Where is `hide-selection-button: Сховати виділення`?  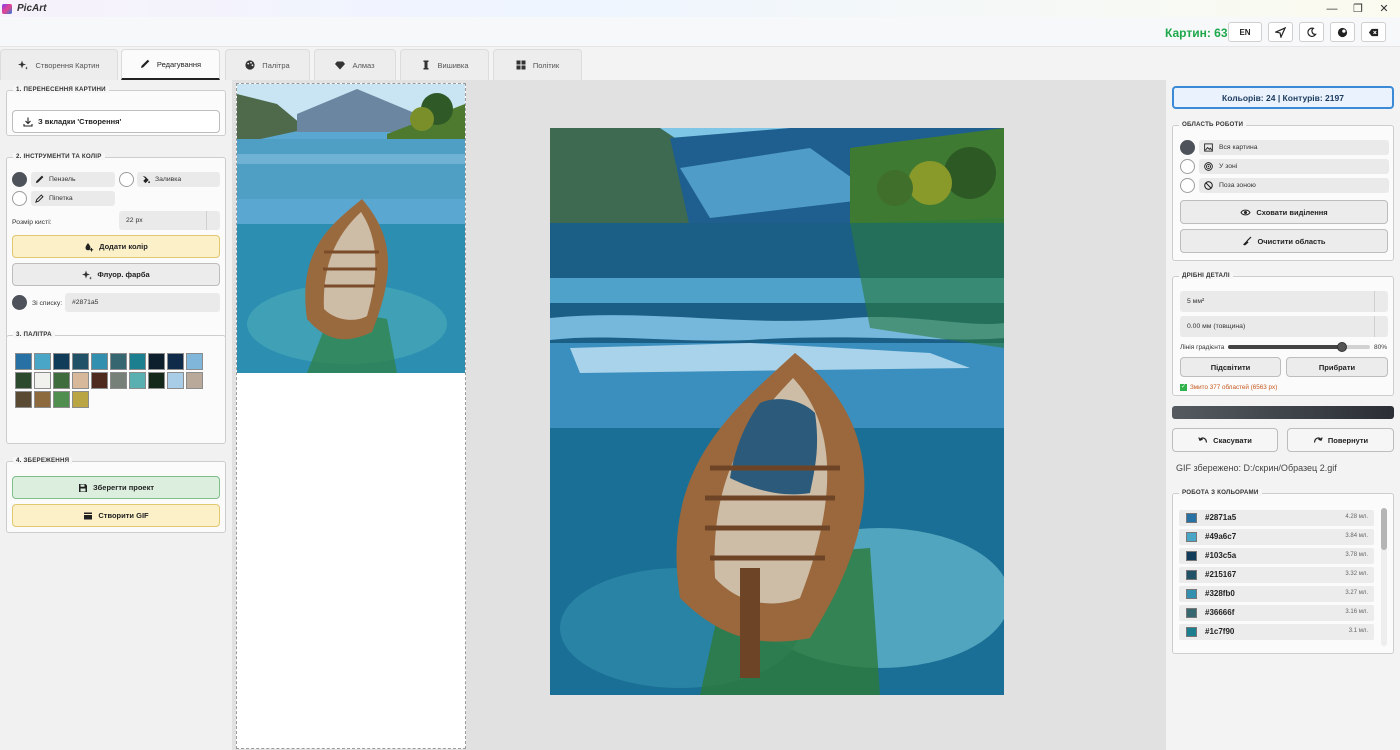 hide-selection-button: Сховати виділення is located at coordinates (1284, 212).